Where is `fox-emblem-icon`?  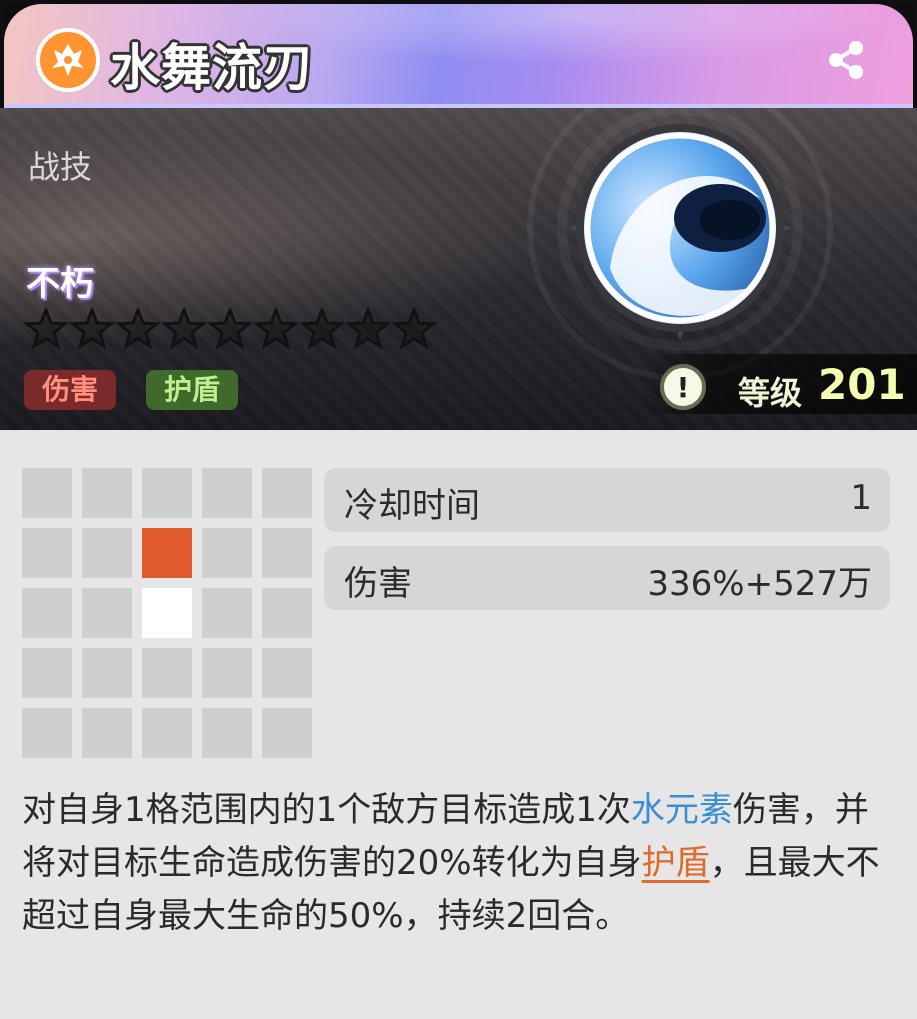
fox-emblem-icon is located at coordinates (68, 60).